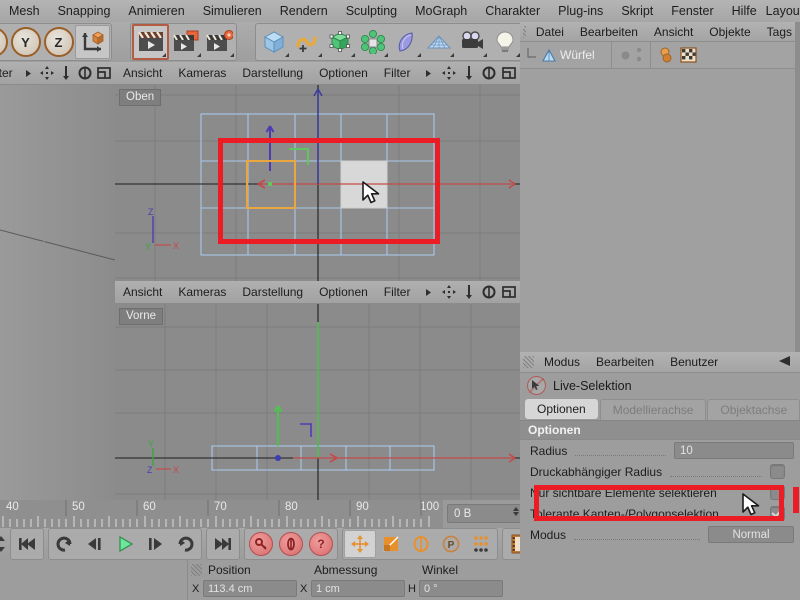  What do you see at coordinates (223, 544) in the screenshot?
I see `go-to-end-button` at bounding box center [223, 544].